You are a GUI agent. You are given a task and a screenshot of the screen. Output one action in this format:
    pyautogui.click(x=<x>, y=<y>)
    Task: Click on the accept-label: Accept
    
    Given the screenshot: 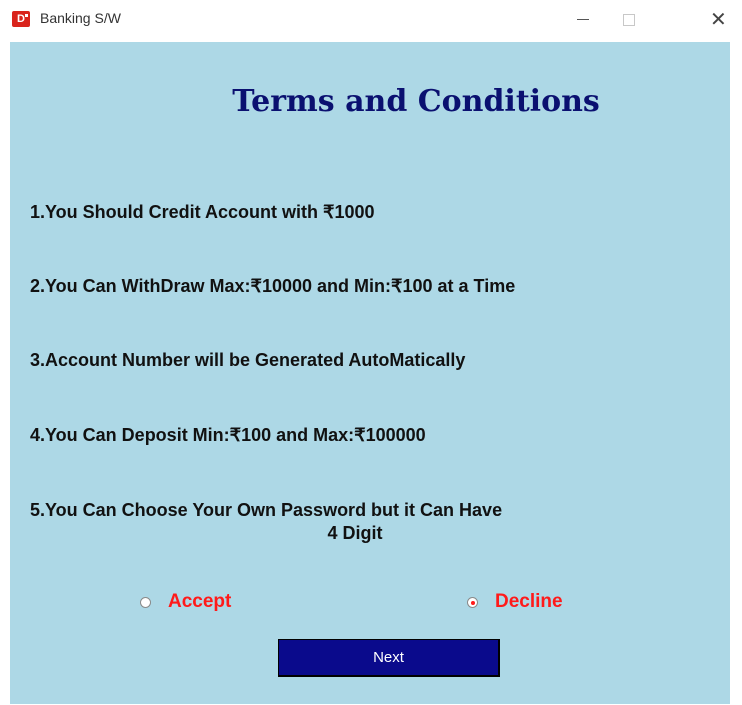 What is the action you would take?
    pyautogui.click(x=199, y=602)
    